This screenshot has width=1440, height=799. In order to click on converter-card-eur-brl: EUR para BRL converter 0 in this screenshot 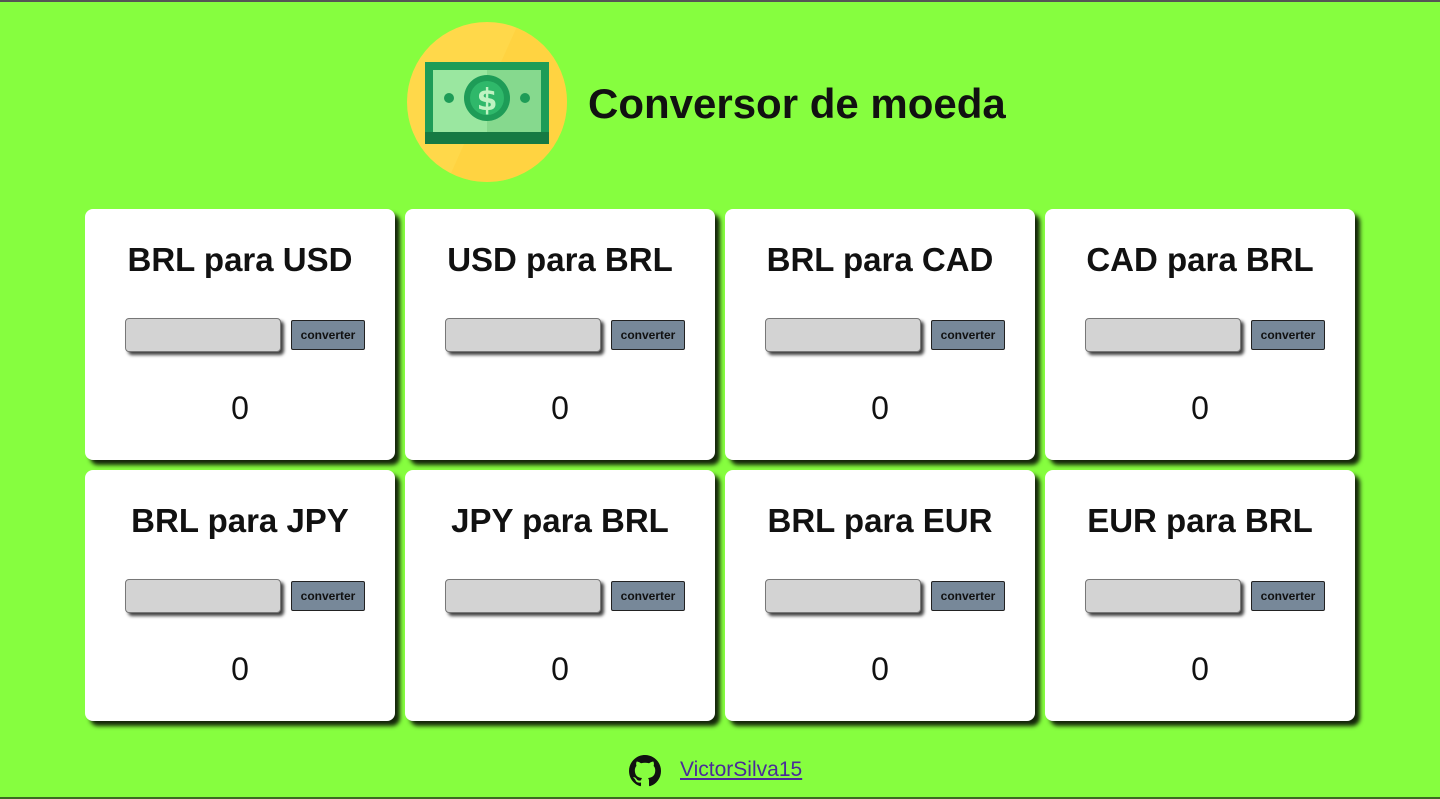, I will do `click(1200, 595)`.